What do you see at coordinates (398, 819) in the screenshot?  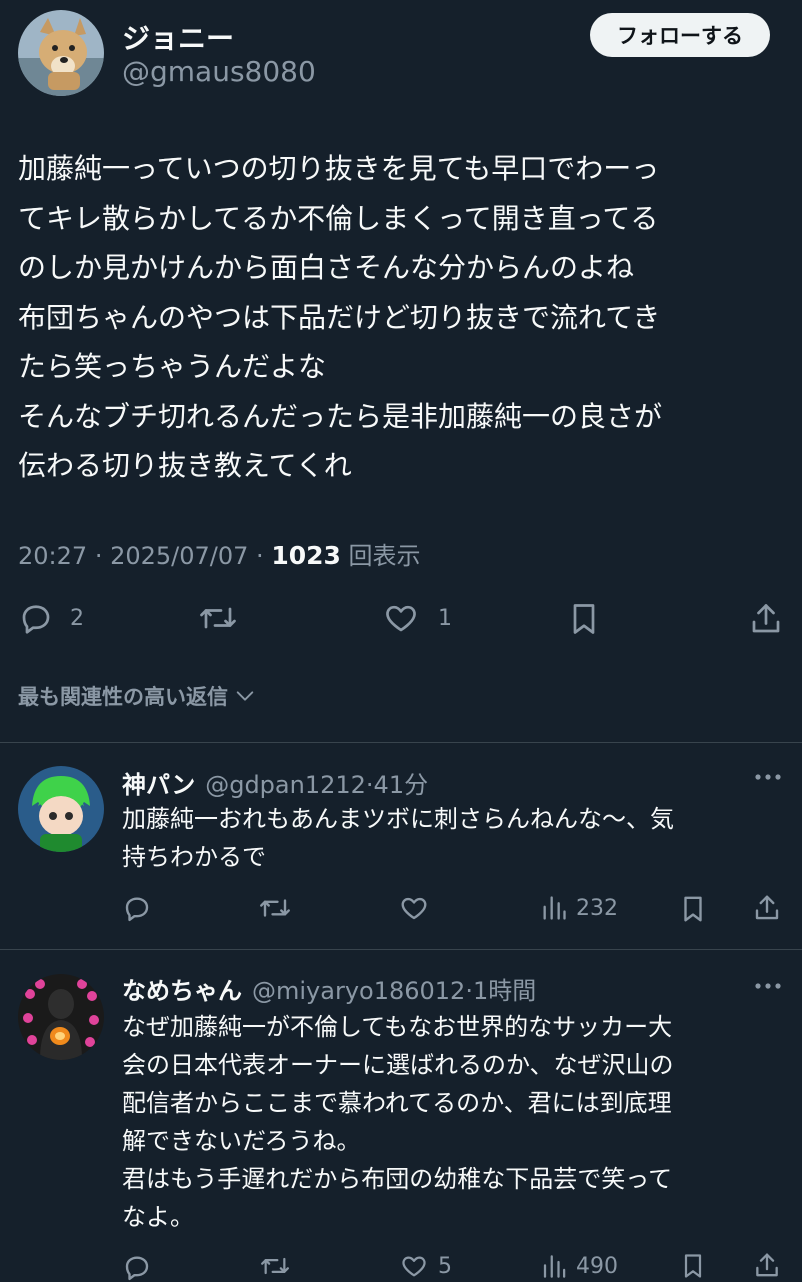 I see `reply-body-line: 加藤純一おれもあんまツボに刺さらんねんな〜、気` at bounding box center [398, 819].